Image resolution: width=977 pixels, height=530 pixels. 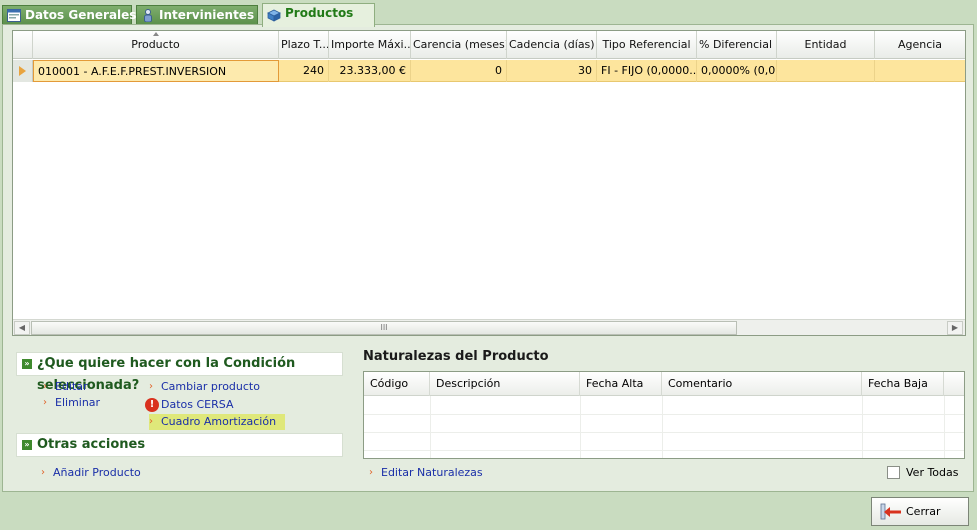 I want to click on cell-carencia: 0, so click(x=459, y=71).